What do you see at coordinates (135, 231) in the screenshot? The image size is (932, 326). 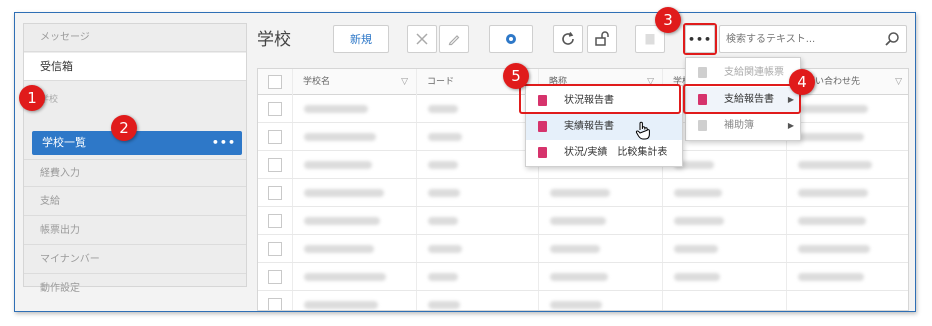 I see `sidebar-item-report-output: 帳票出力` at bounding box center [135, 231].